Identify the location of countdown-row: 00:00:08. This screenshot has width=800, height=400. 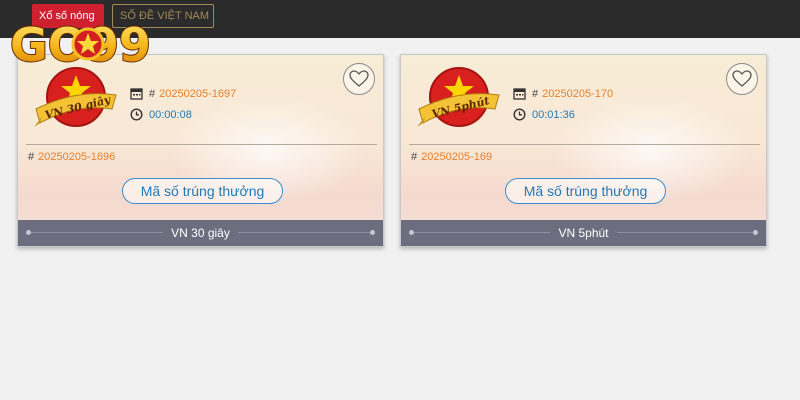
(161, 114).